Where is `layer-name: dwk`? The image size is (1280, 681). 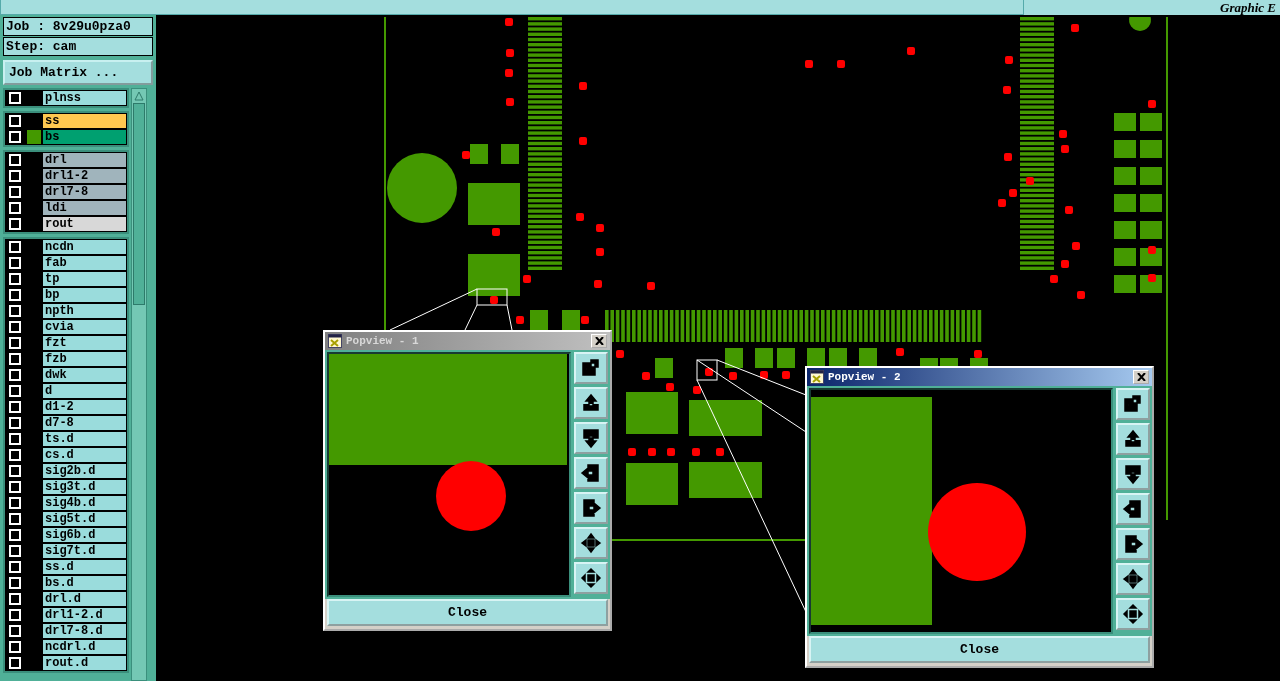 layer-name: dwk is located at coordinates (84, 375).